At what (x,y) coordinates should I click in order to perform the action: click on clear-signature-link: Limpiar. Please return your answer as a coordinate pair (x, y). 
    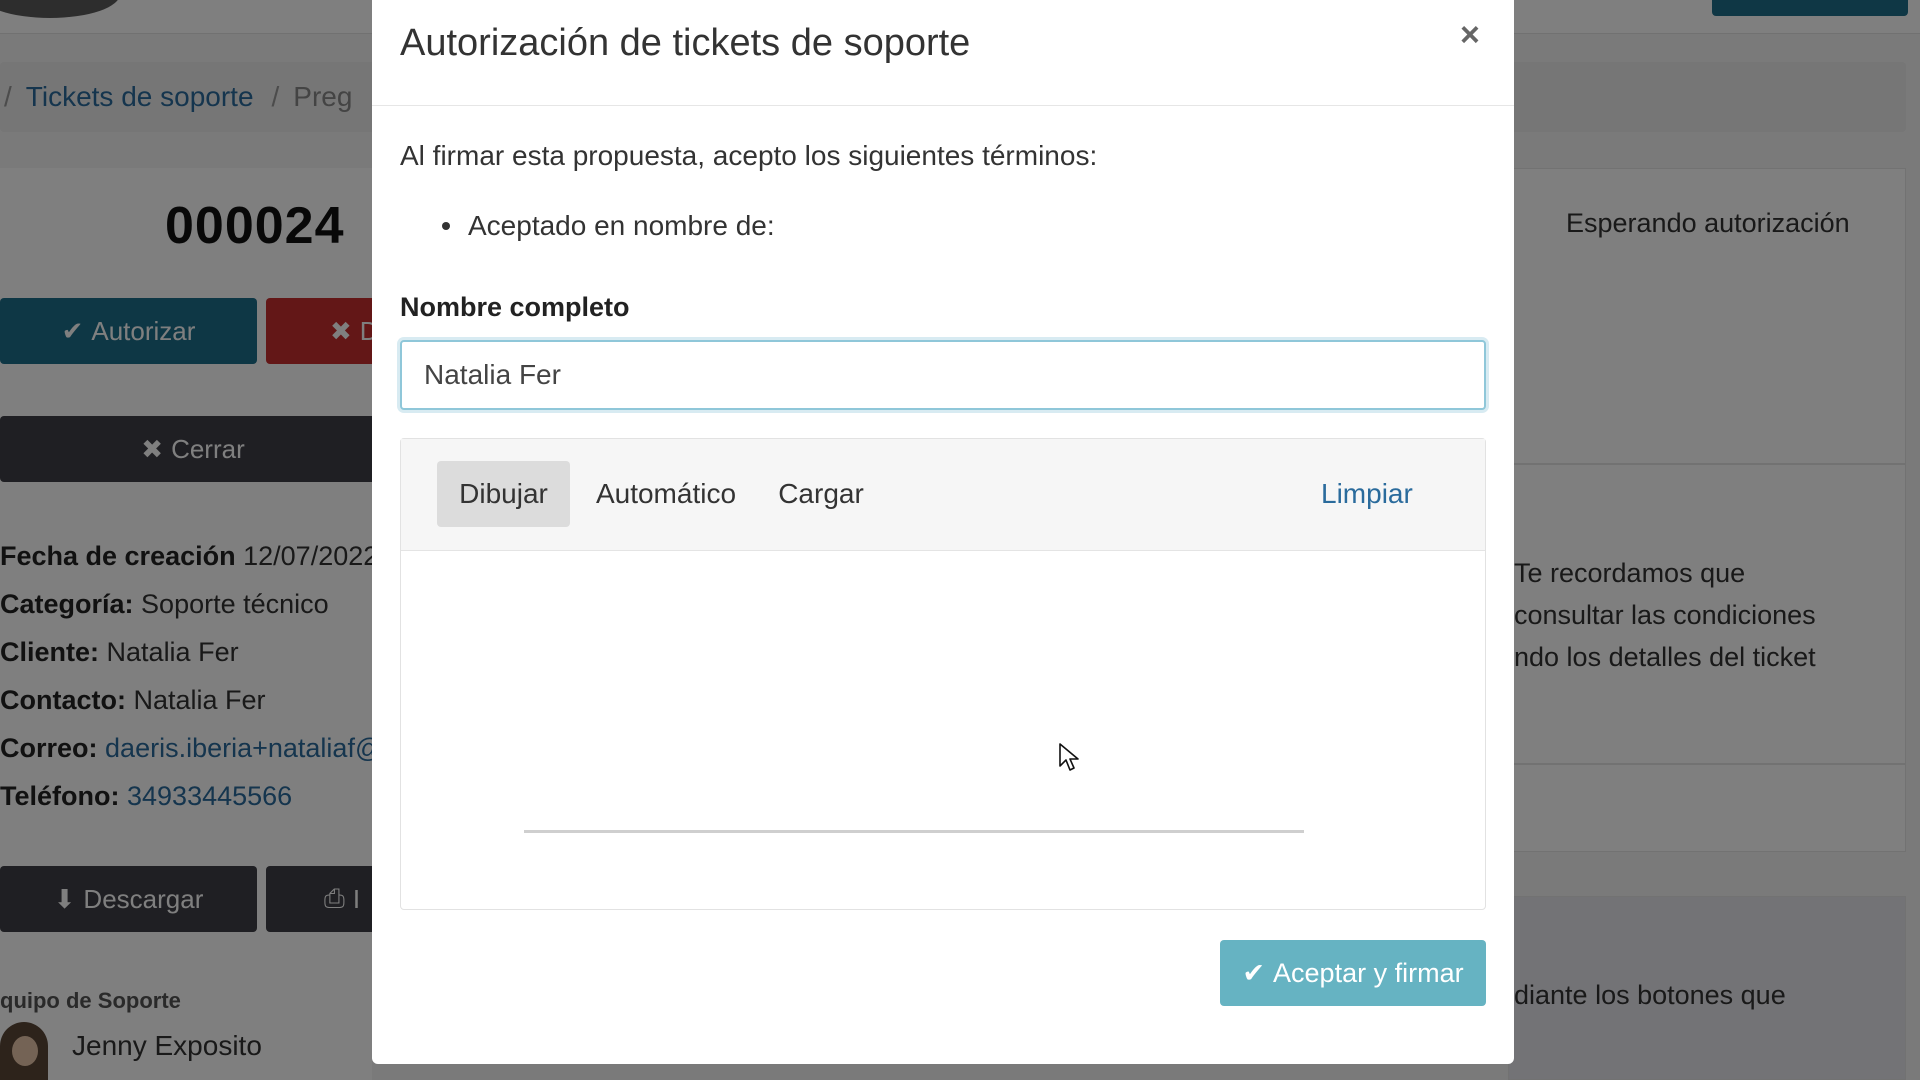
    Looking at the image, I should click on (1367, 494).